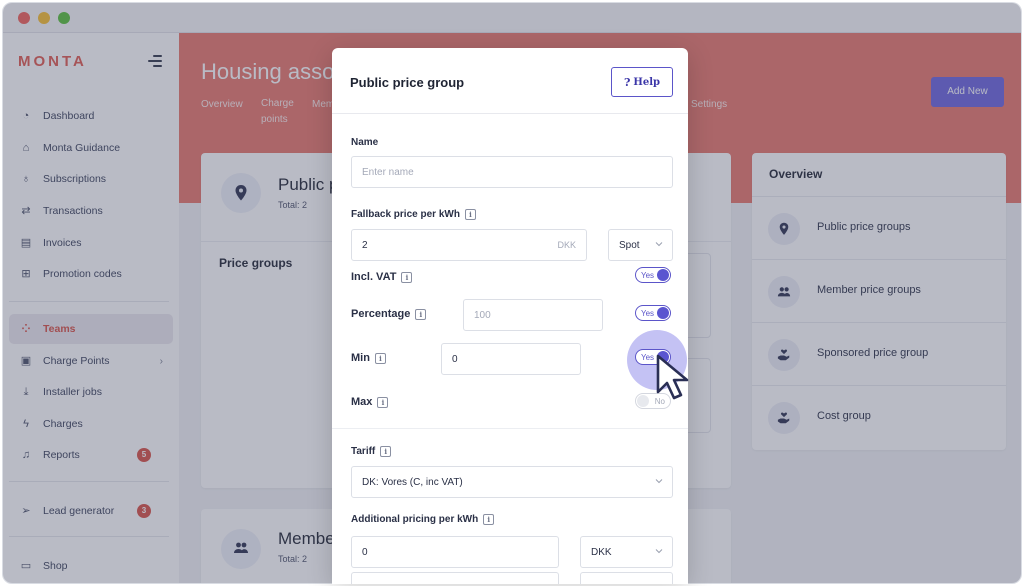 The image size is (1024, 586). What do you see at coordinates (512, 482) in the screenshot?
I see `tariff-select: DK: Vores (C, inc VAT)` at bounding box center [512, 482].